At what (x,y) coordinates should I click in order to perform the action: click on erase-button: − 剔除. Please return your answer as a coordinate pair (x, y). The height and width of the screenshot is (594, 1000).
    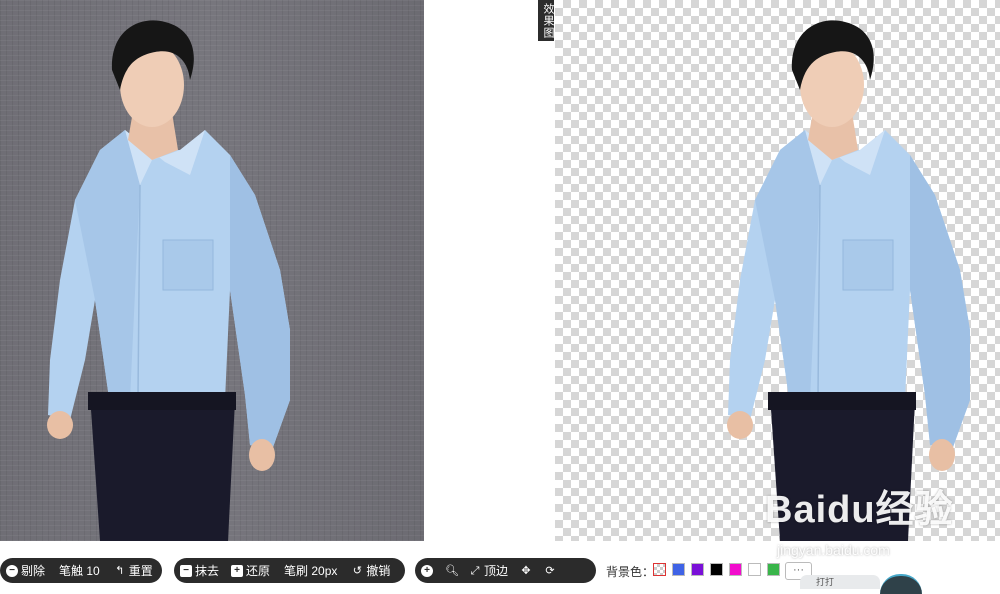
    Looking at the image, I should click on (25, 570).